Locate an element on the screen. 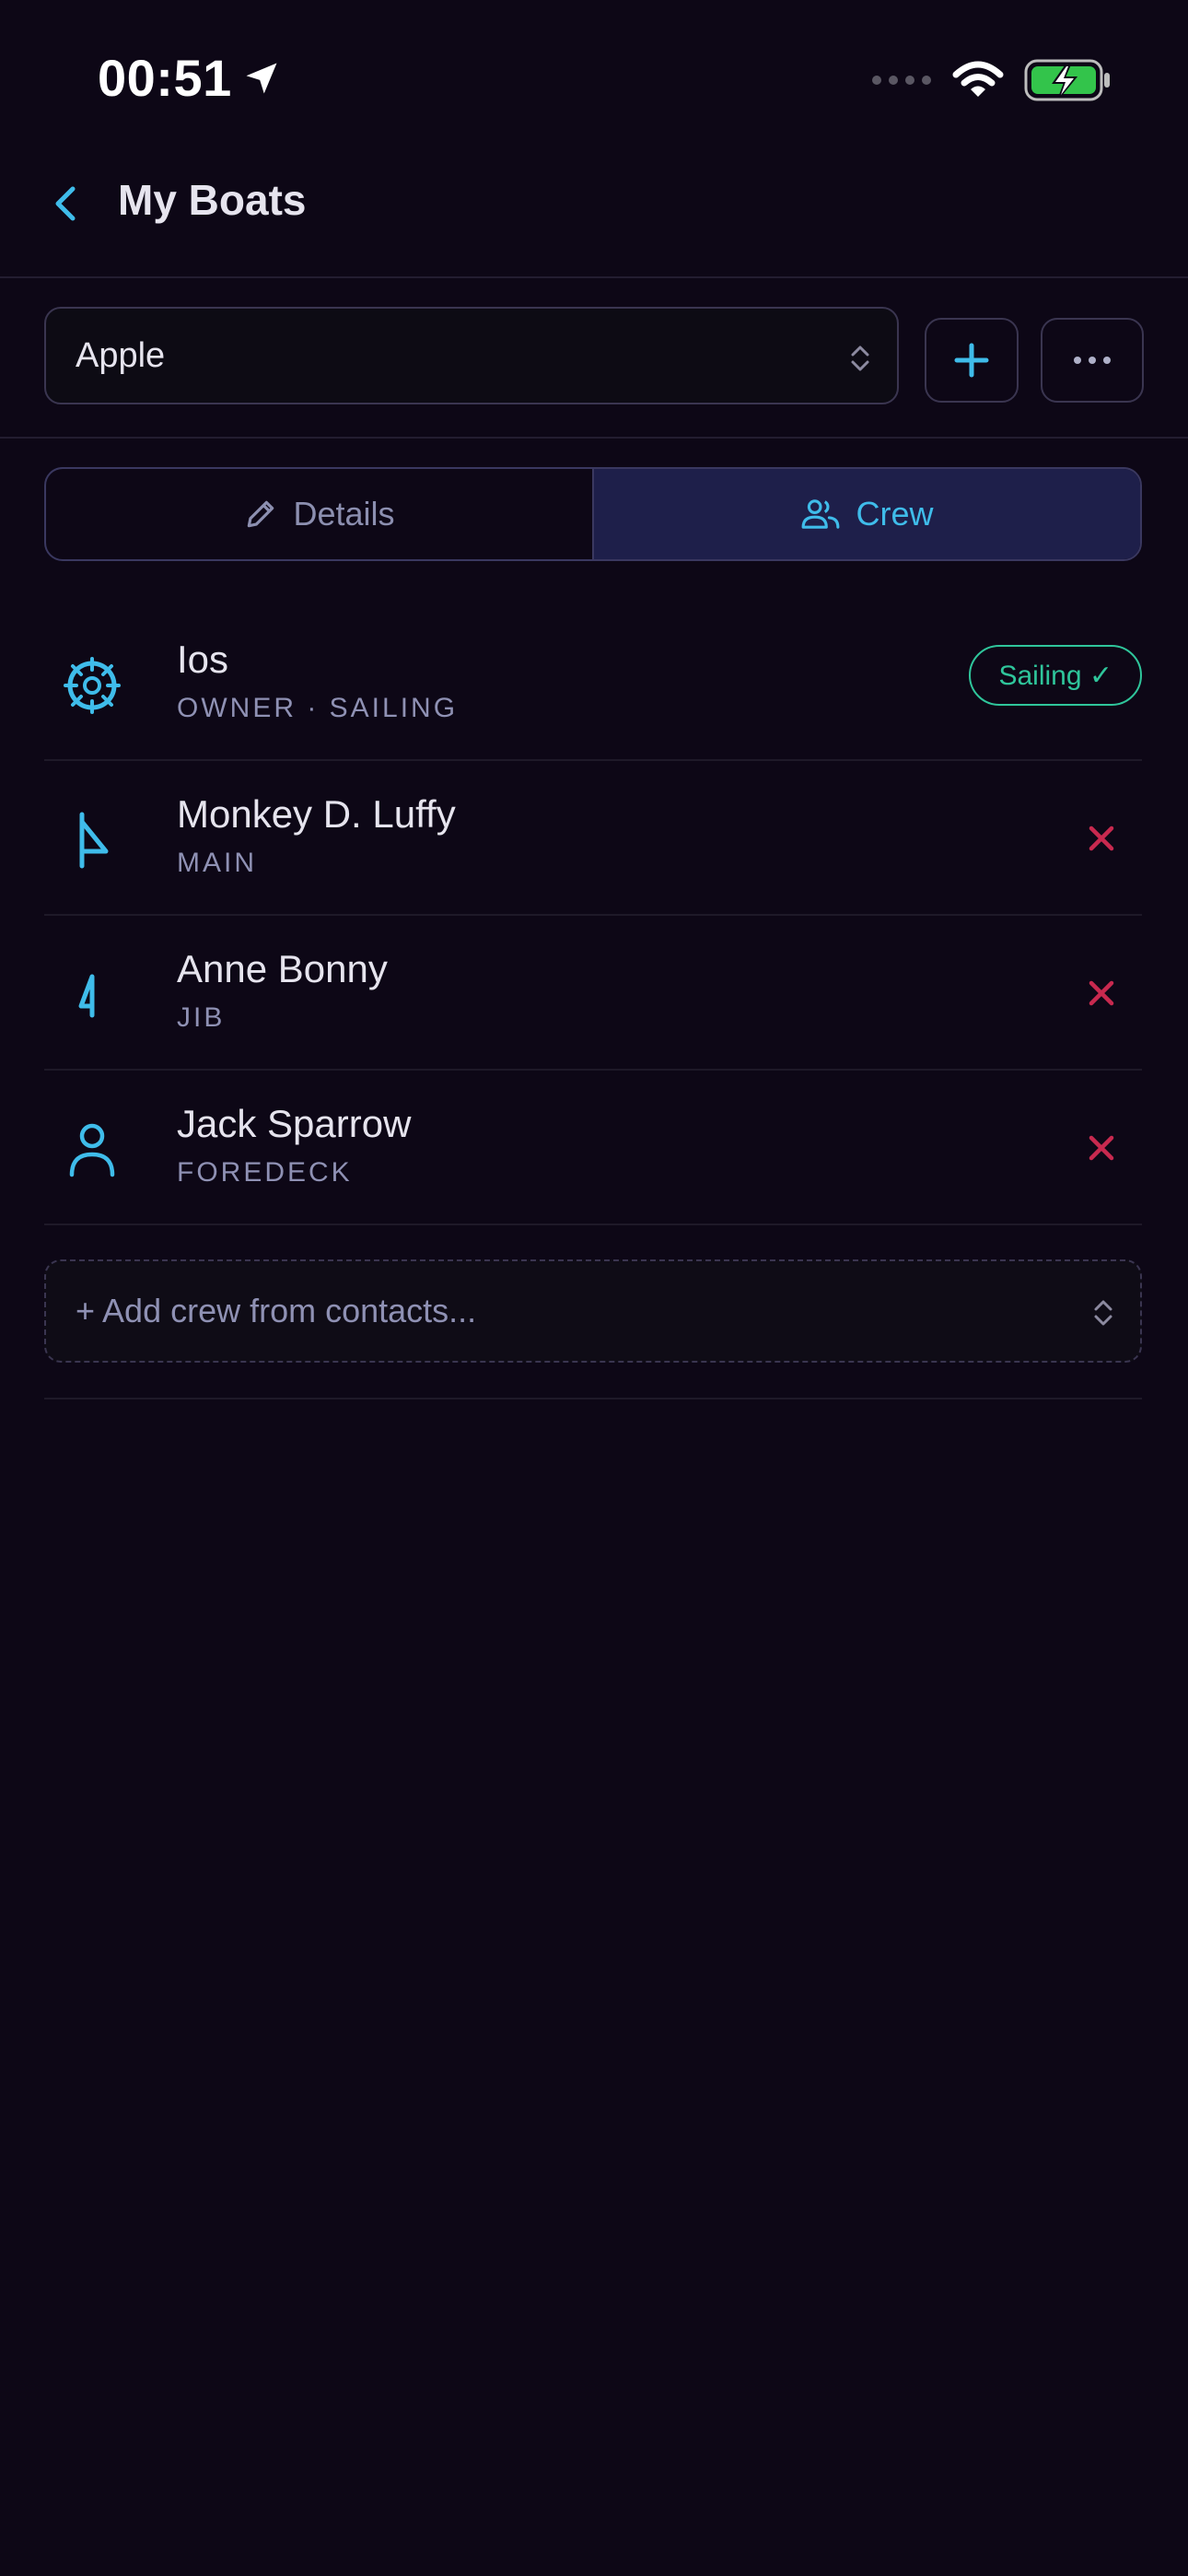 This screenshot has width=1188, height=2576. battery-charging-icon is located at coordinates (1067, 80).